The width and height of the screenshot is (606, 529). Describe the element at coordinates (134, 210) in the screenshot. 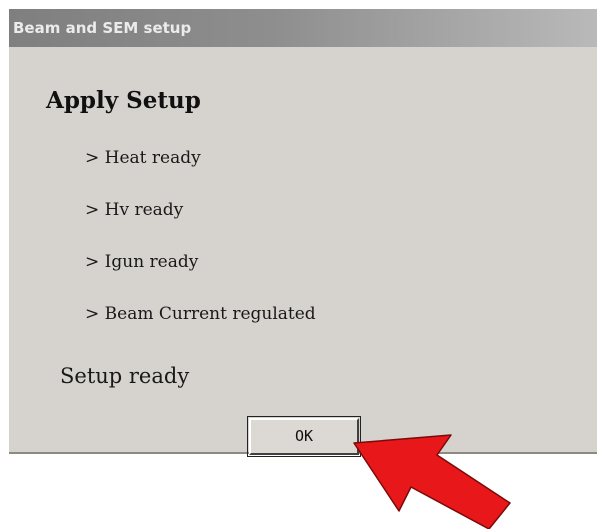

I see `status-item-hv: > Hv ready` at that location.